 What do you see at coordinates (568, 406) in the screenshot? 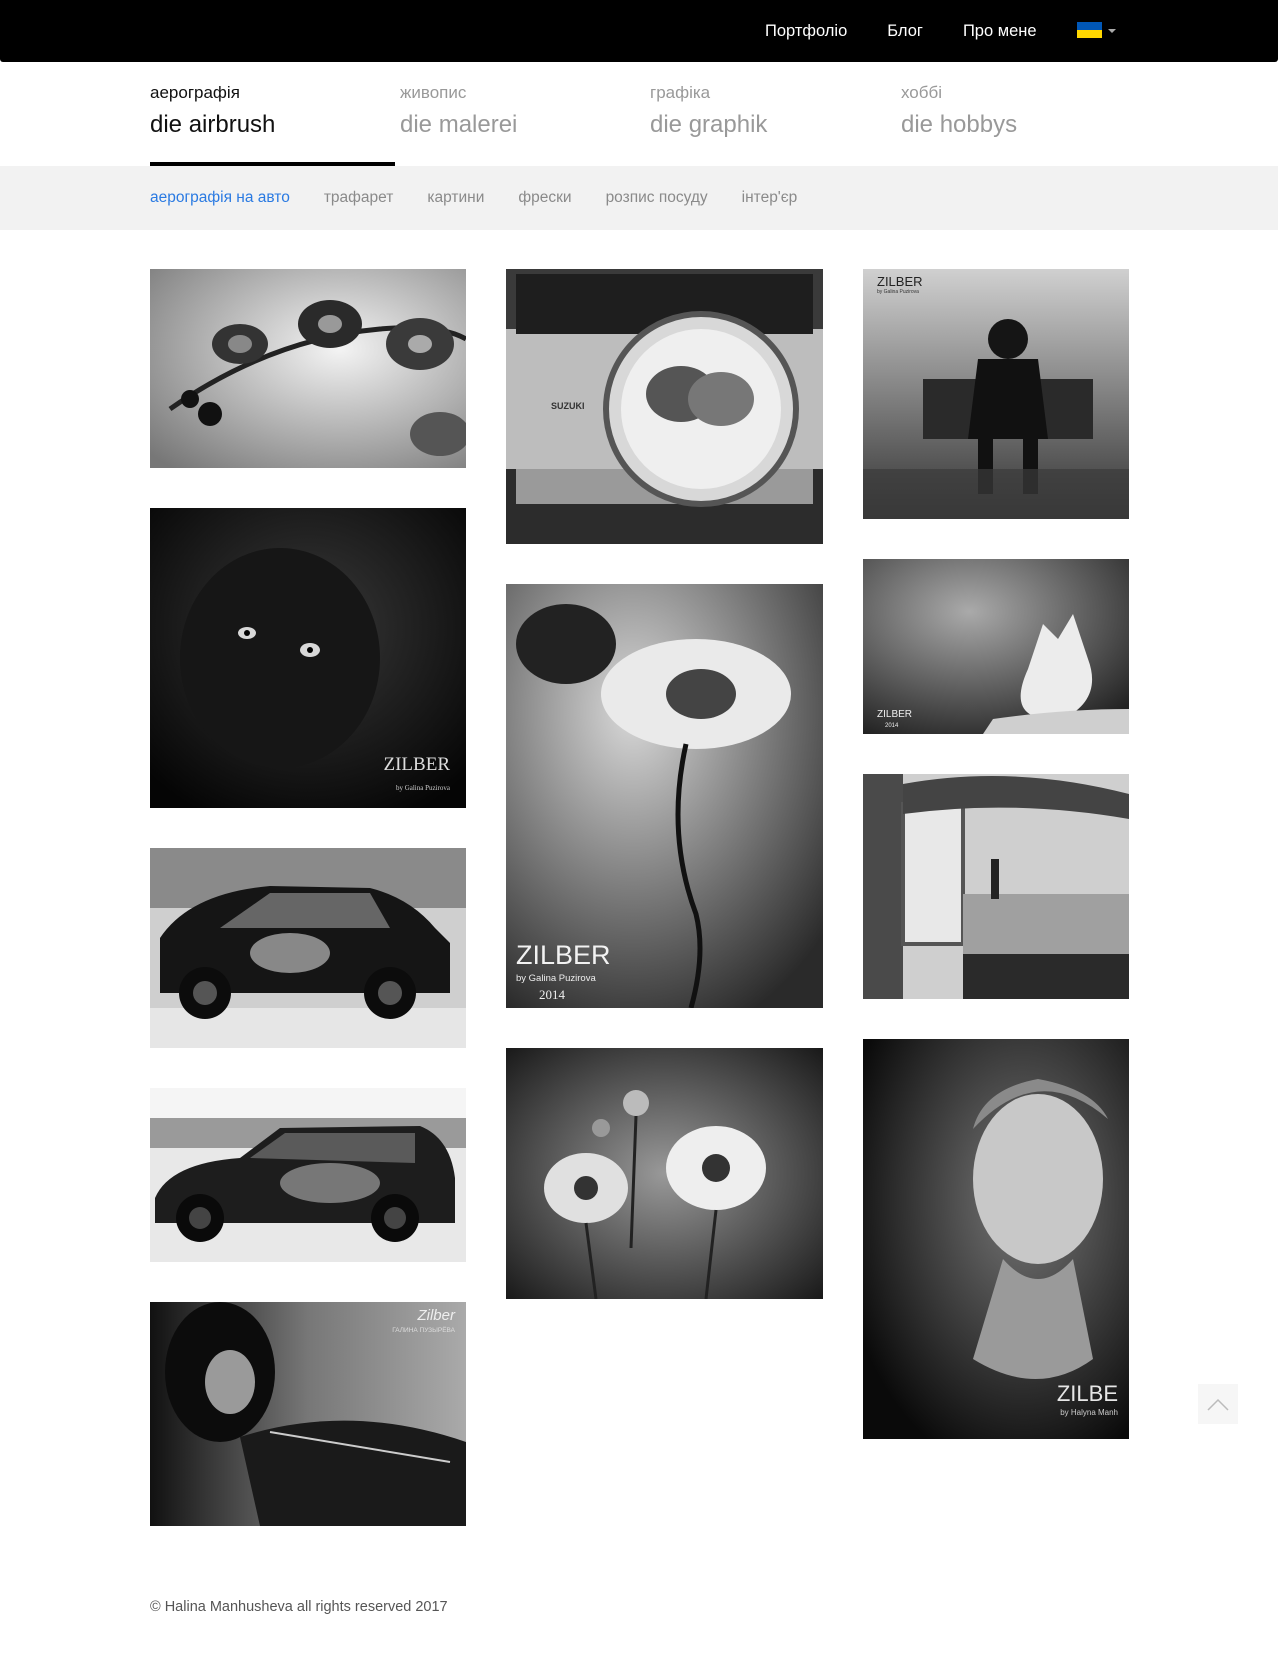
I see `suzuki-badge: SUZUKI` at bounding box center [568, 406].